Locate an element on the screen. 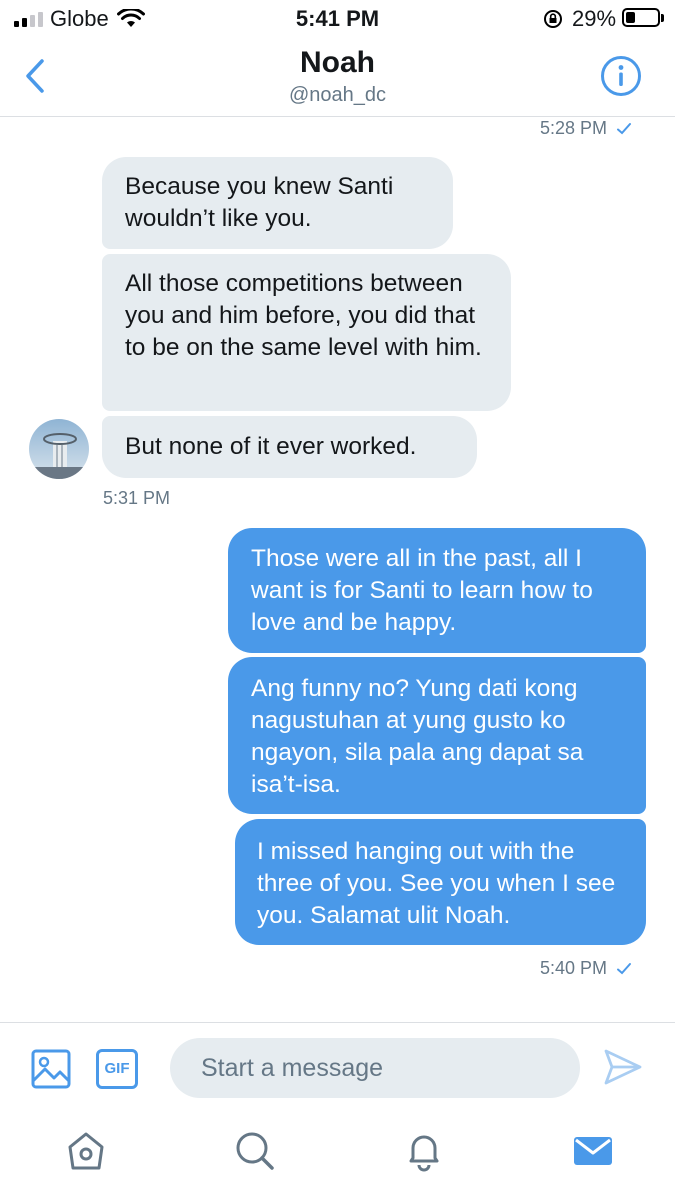  battery-percent: 29% is located at coordinates (594, 18).